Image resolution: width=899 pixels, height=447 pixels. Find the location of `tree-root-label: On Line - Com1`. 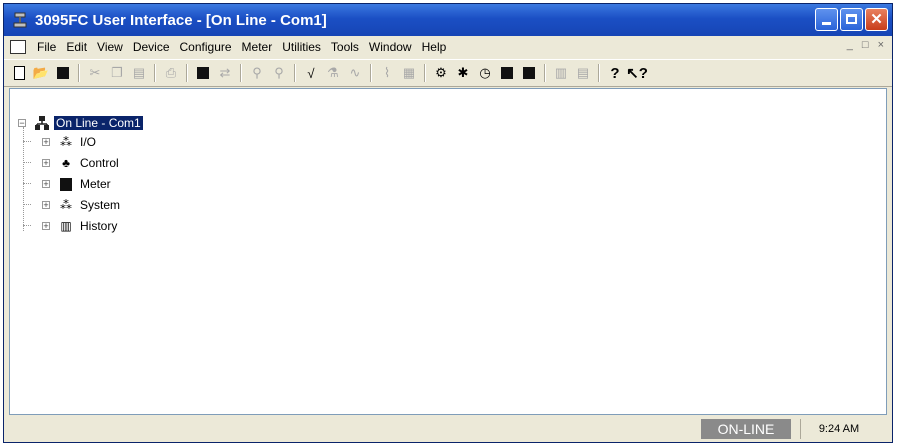

tree-root-label: On Line - Com1 is located at coordinates (98, 123).